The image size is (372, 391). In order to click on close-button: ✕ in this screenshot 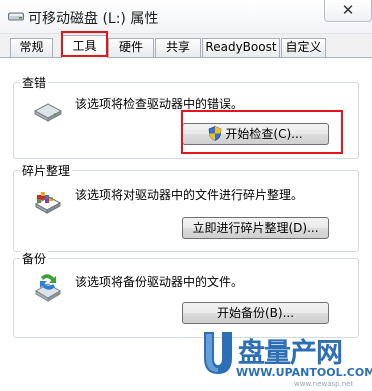, I will do `click(348, 11)`.